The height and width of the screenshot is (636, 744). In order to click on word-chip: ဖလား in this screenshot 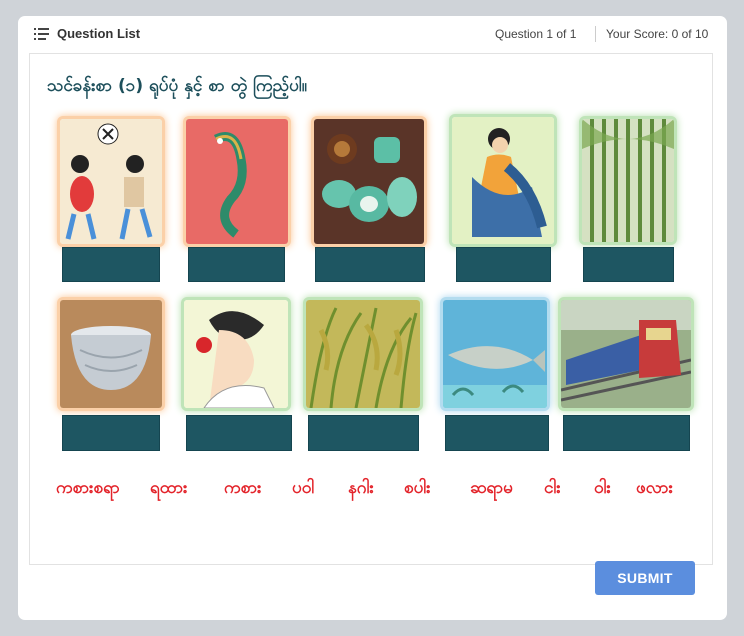, I will do `click(654, 489)`.